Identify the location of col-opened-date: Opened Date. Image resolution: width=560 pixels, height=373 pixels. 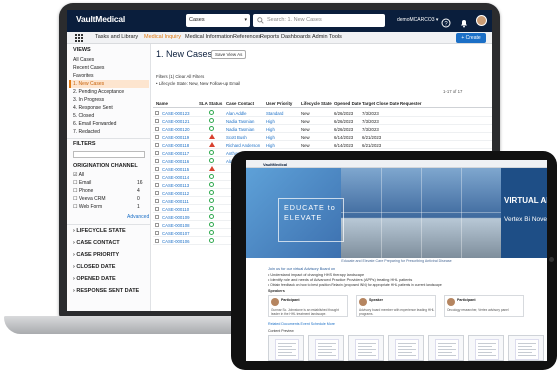
(347, 103).